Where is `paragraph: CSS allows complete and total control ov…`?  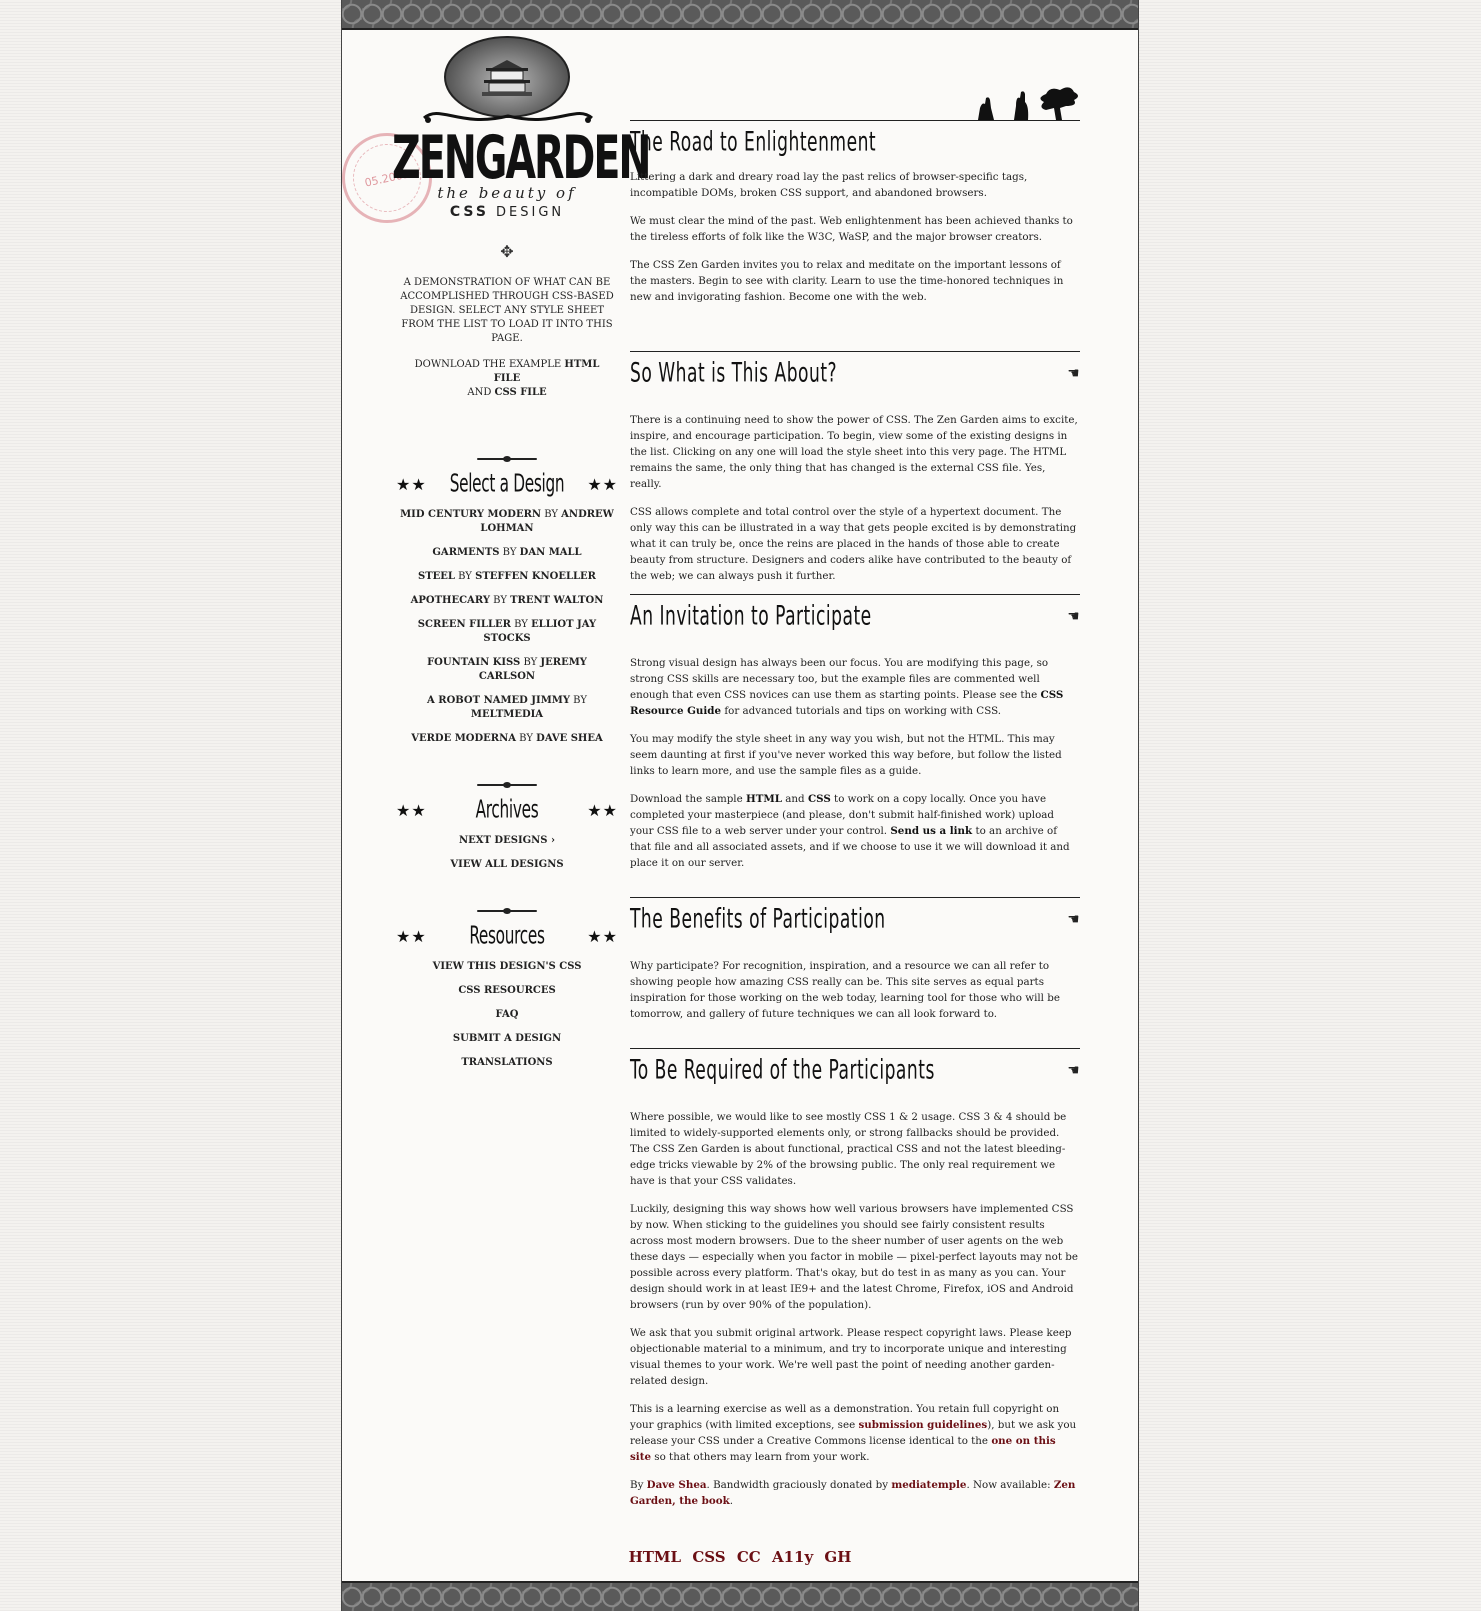 paragraph: CSS allows complete and total control ov… is located at coordinates (853, 544).